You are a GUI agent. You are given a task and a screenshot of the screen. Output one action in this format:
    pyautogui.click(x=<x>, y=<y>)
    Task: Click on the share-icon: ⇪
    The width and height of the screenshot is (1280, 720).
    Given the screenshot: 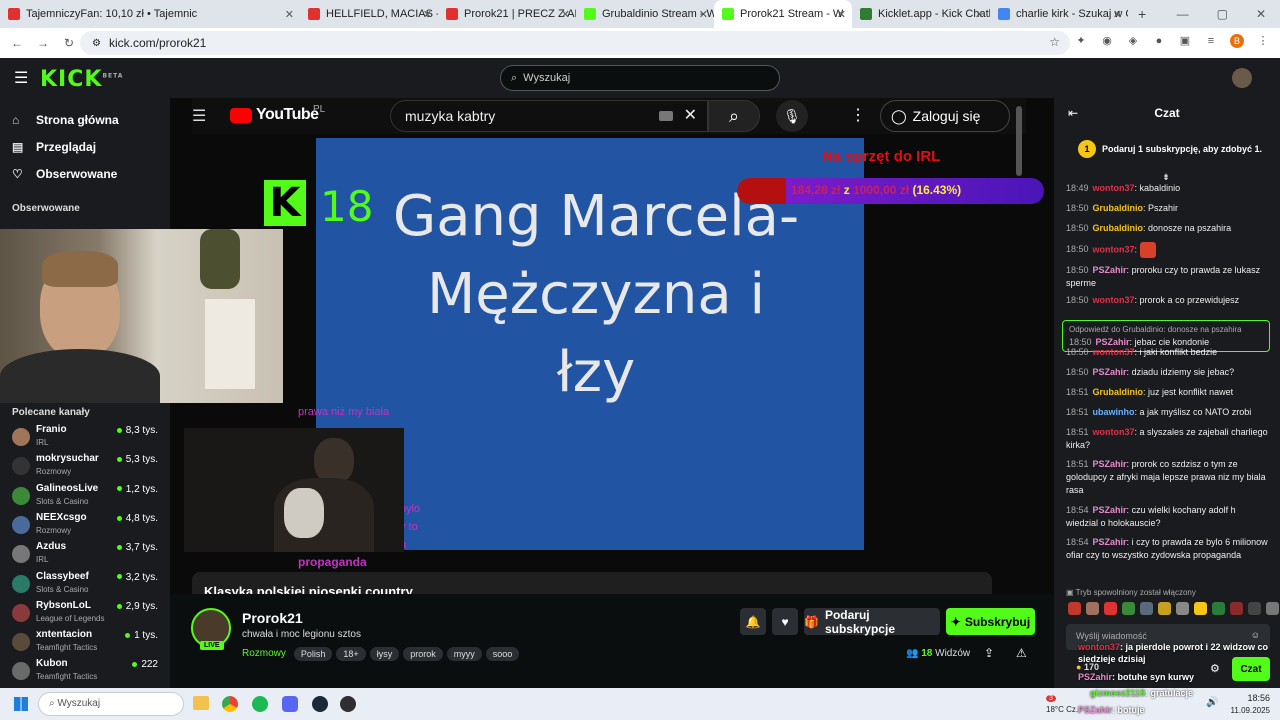 What is the action you would take?
    pyautogui.click(x=989, y=653)
    